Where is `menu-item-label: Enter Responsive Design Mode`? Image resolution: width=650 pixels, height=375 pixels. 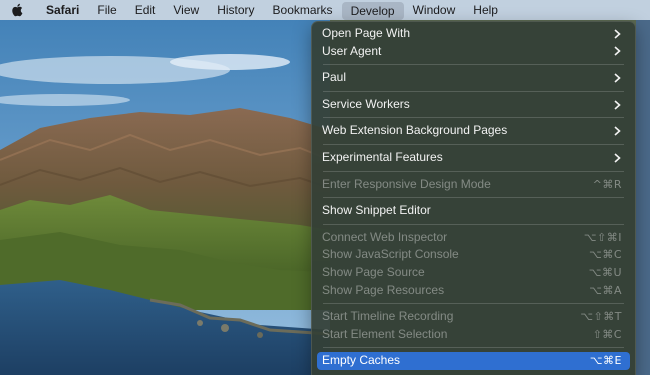
menu-item-label: Enter Responsive Design Mode is located at coordinates (406, 183).